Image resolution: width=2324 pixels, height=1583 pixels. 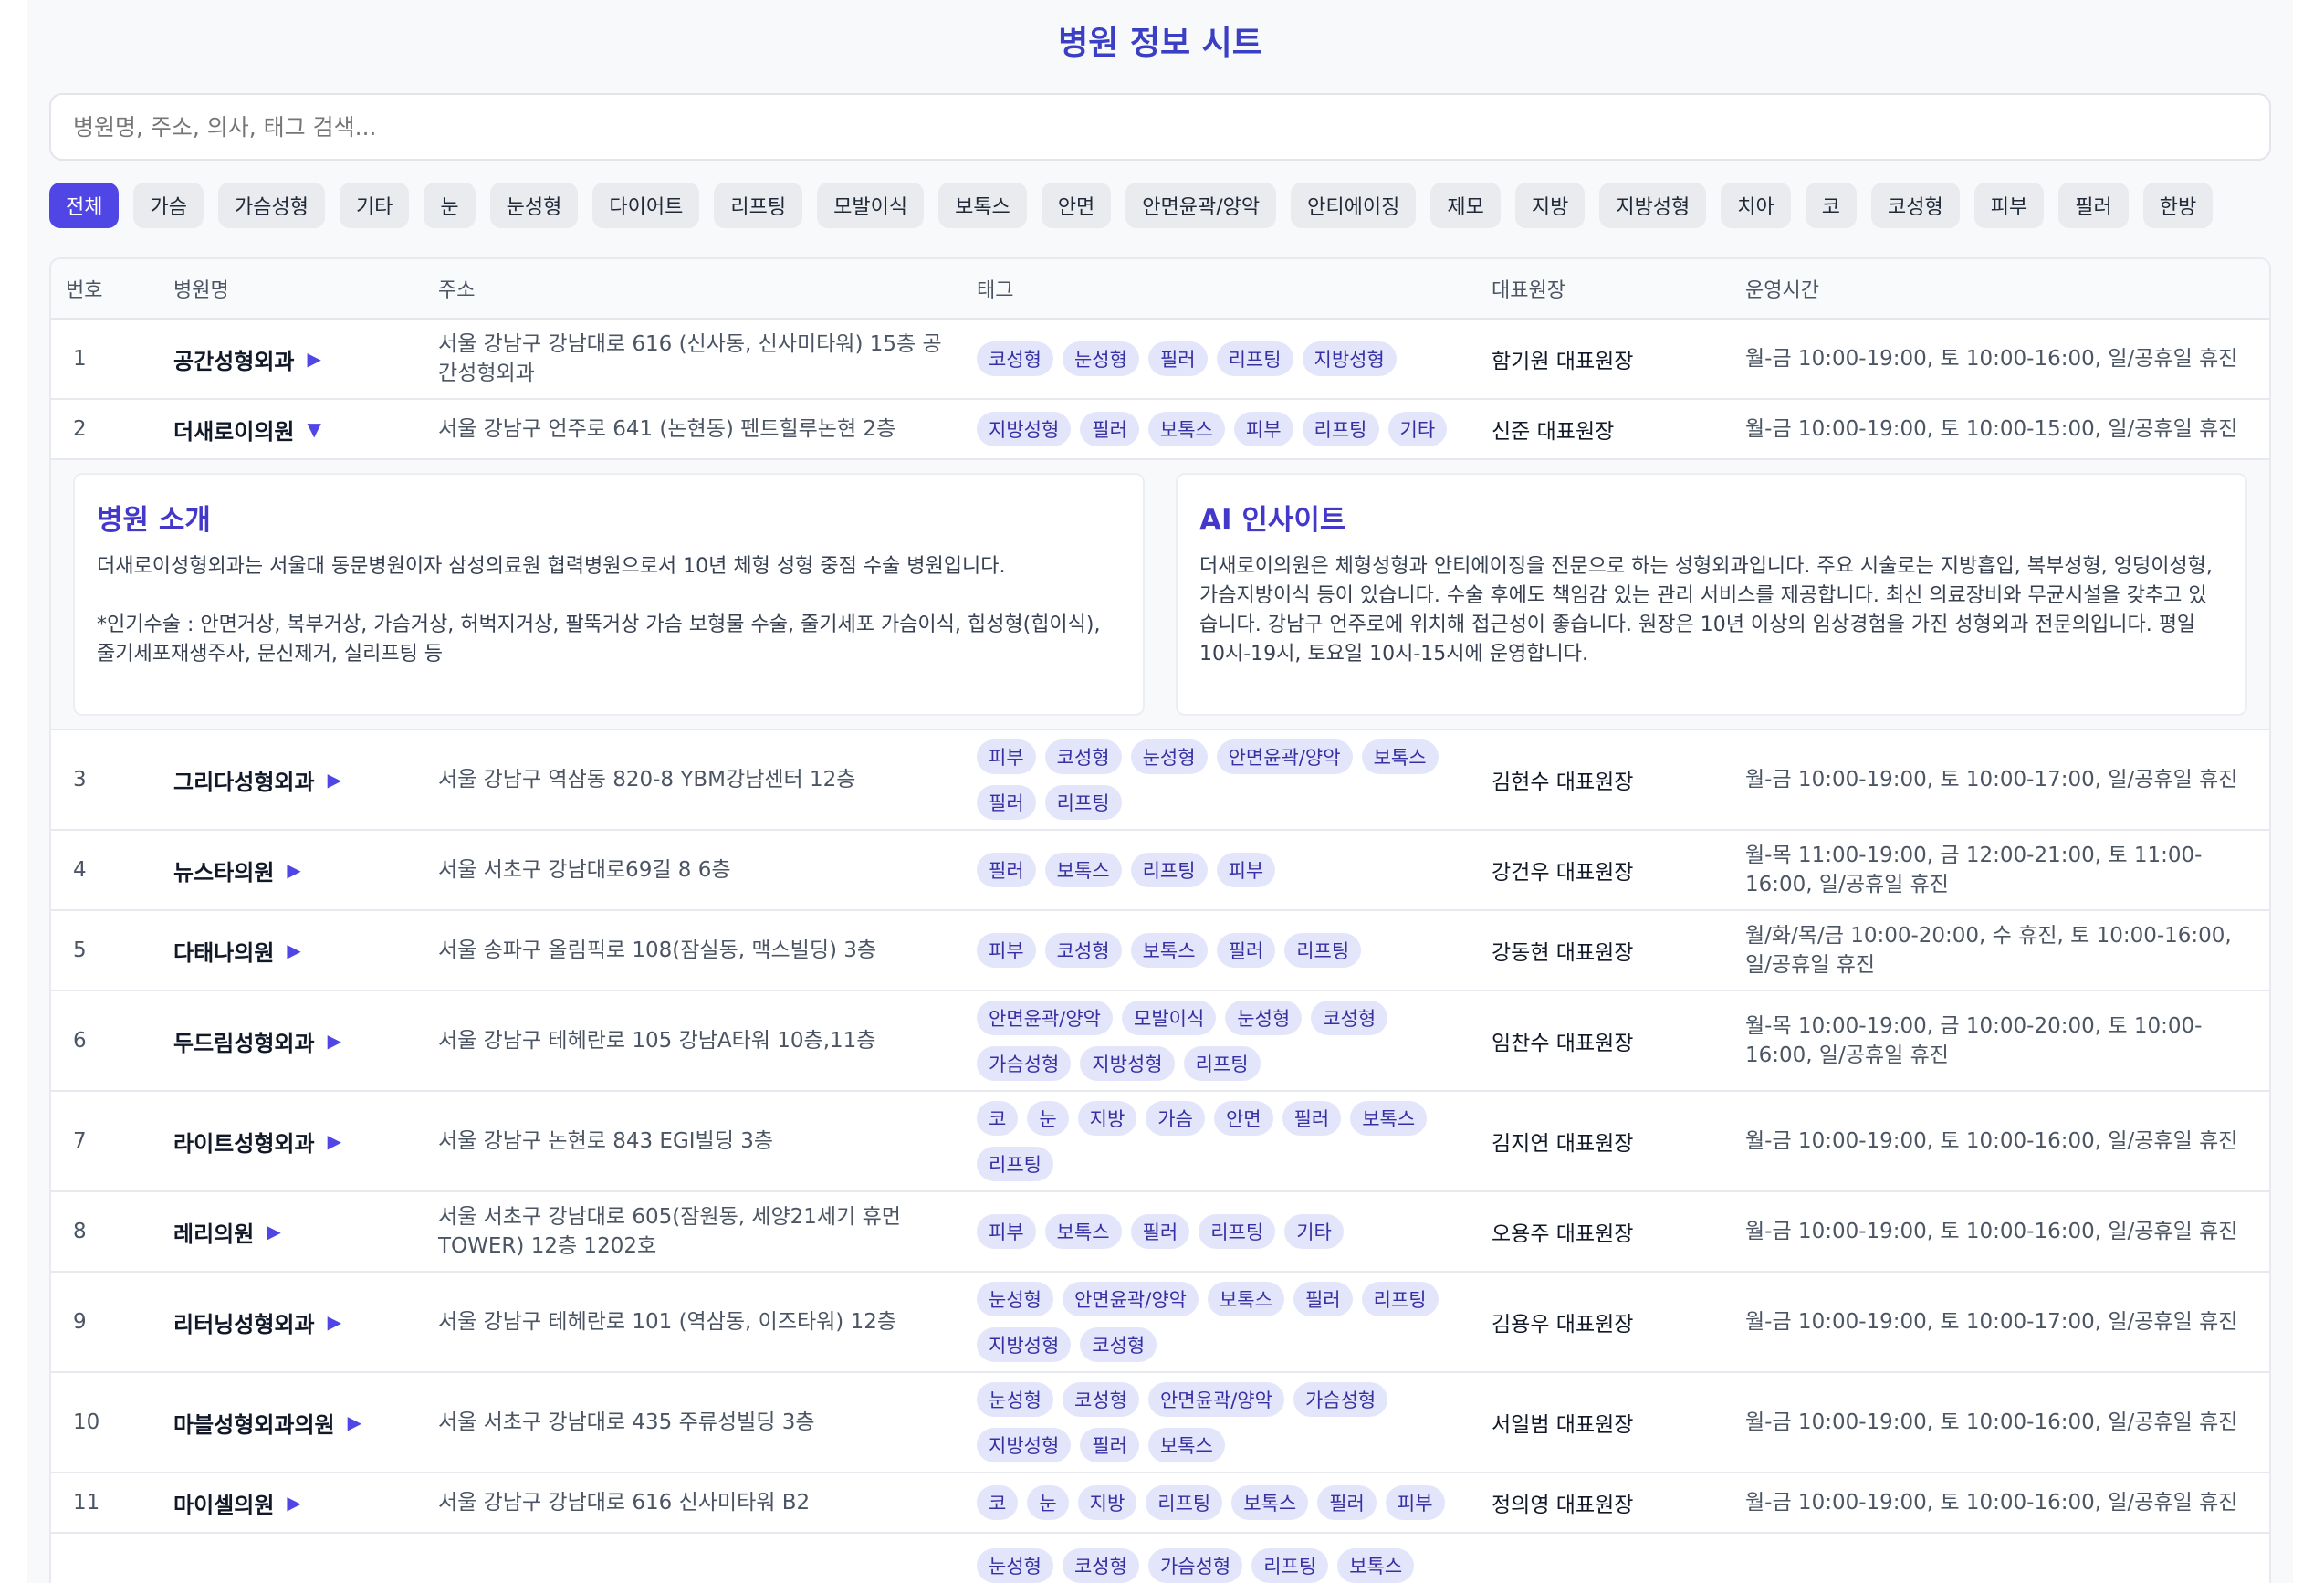 What do you see at coordinates (1550, 205) in the screenshot?
I see `filter-chip: 지방` at bounding box center [1550, 205].